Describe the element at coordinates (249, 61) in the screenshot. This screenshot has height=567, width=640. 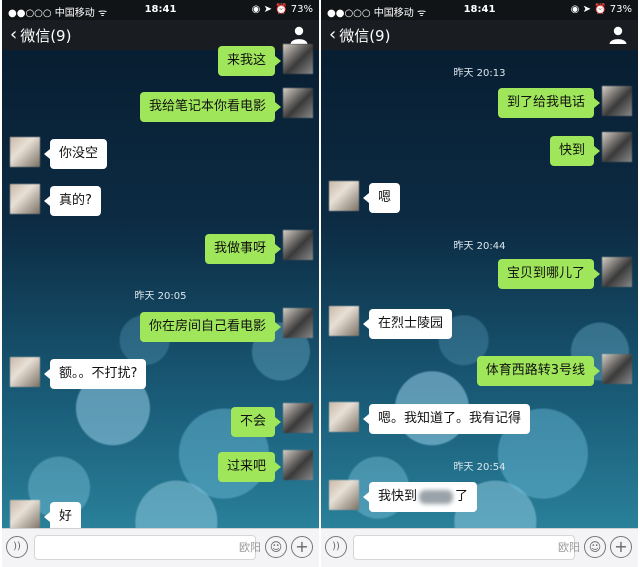
I see `message-bubble: 来我这` at that location.